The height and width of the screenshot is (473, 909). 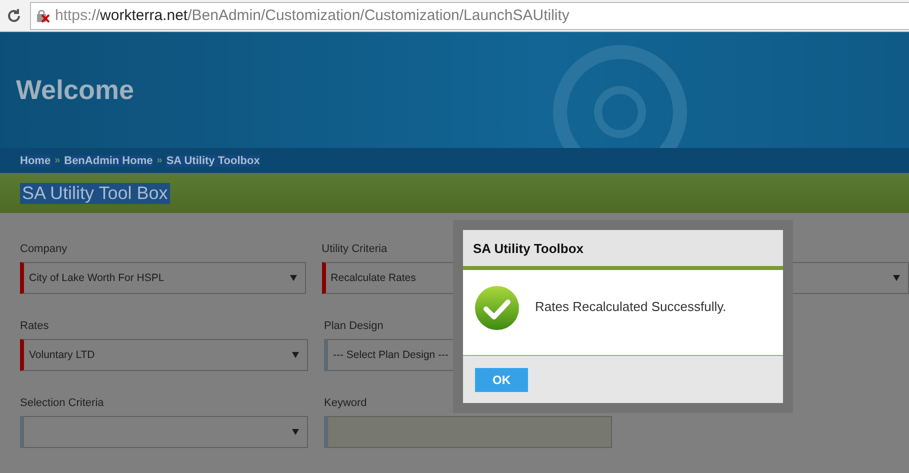 What do you see at coordinates (62, 403) in the screenshot?
I see `field-label: Selection Criteria` at bounding box center [62, 403].